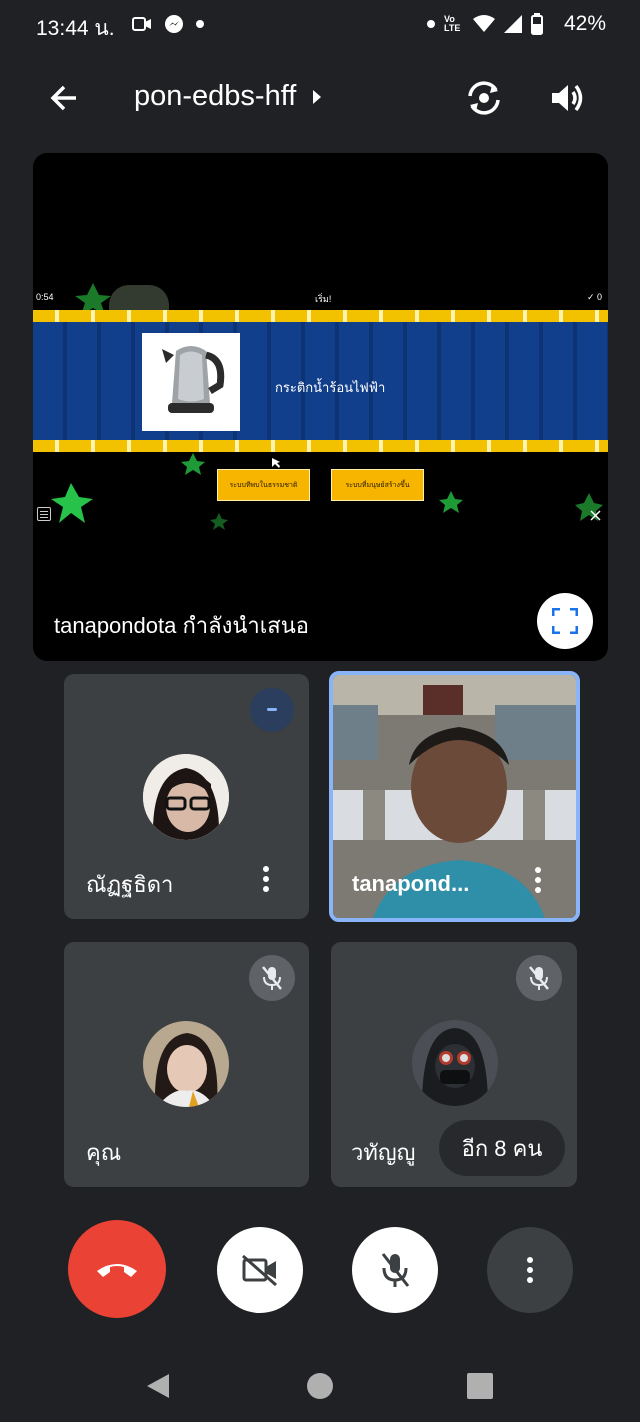 This screenshot has height=1422, width=640. I want to click on gold-stripe-bottom, so click(320, 446).